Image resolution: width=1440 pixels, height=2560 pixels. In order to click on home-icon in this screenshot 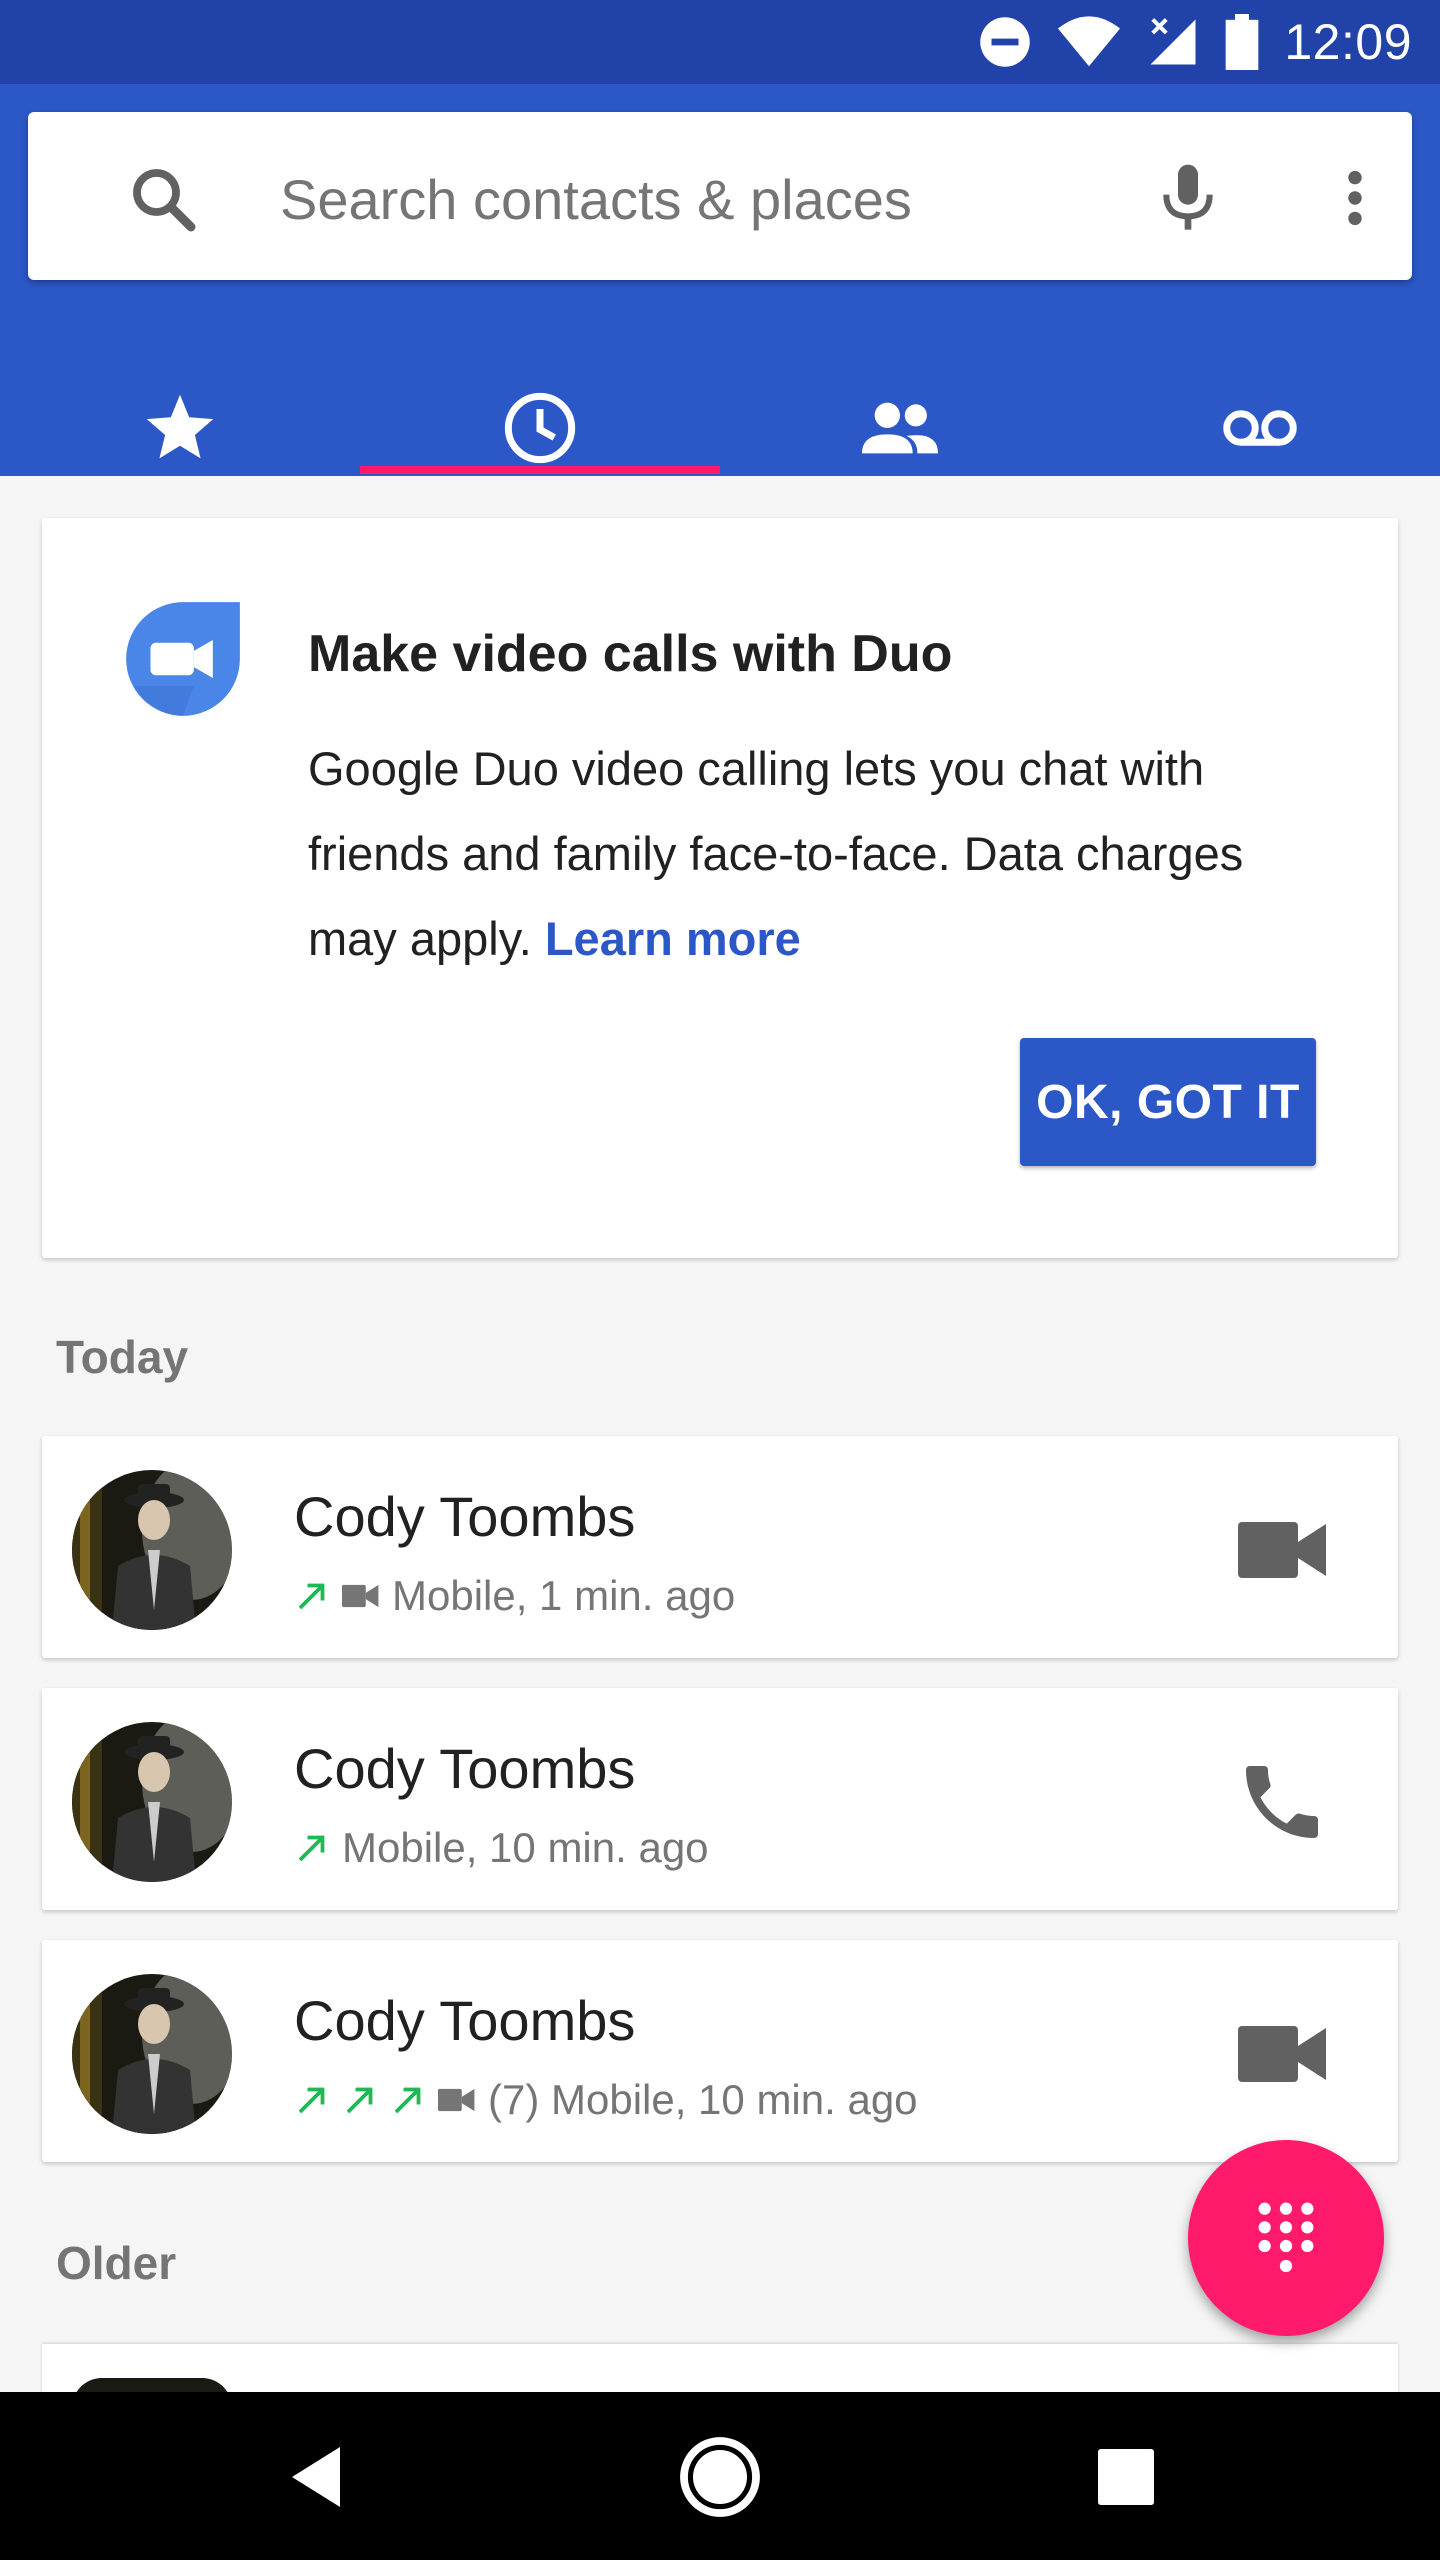, I will do `click(720, 2477)`.